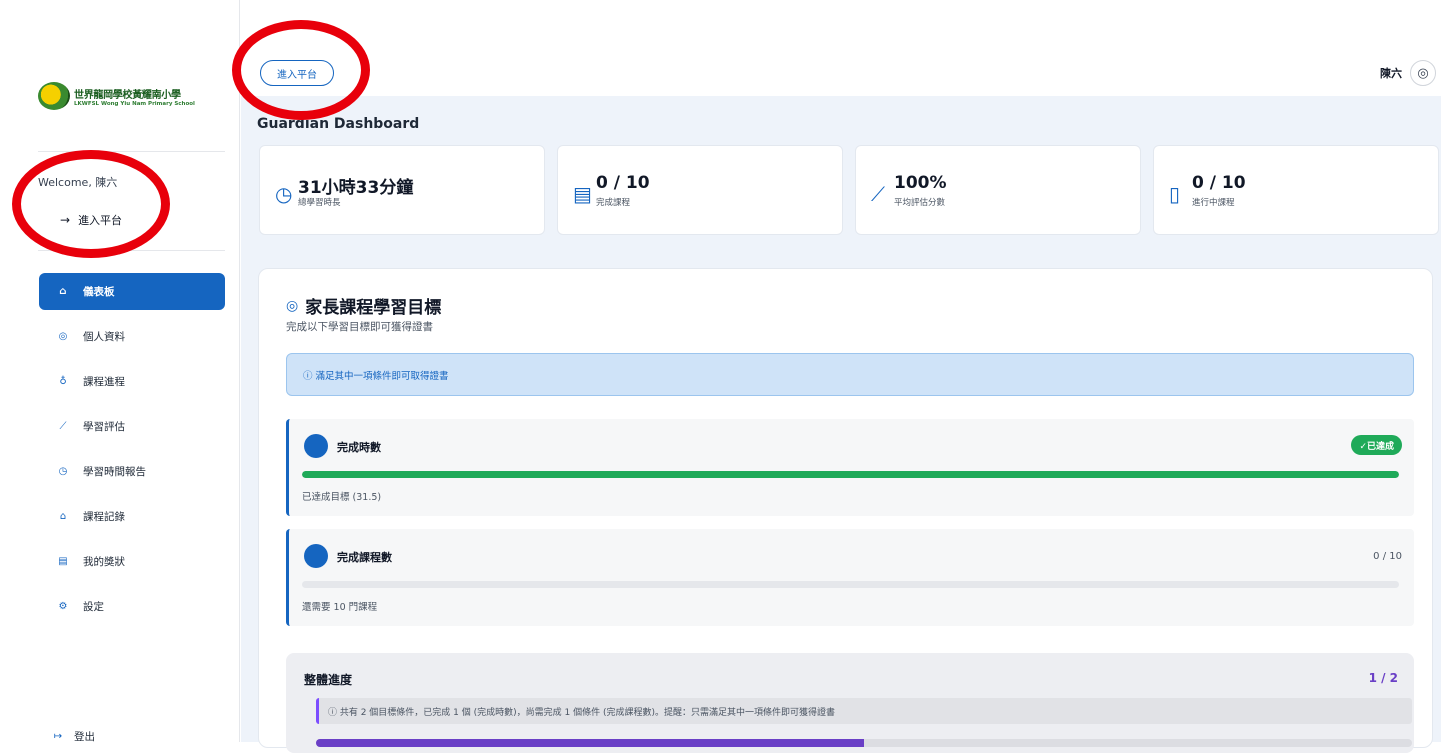 This screenshot has width=1441, height=753. Describe the element at coordinates (359, 327) in the screenshot. I see `goals-subtitle: 完成以下學習目標即可獲得證書` at that location.